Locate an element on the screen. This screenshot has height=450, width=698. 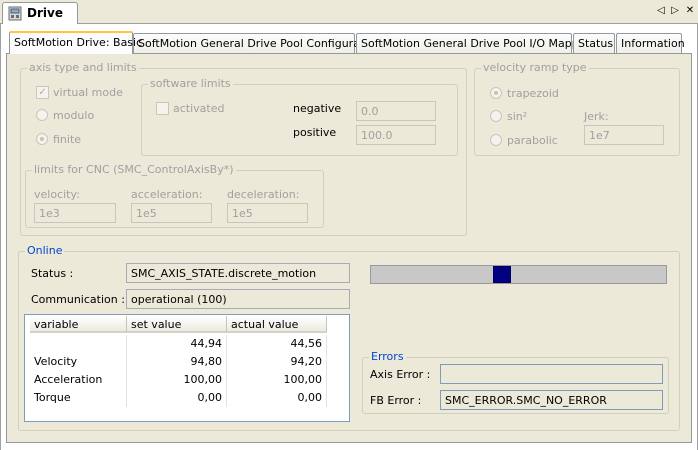
cell-variable: Acceleration is located at coordinates (78, 380).